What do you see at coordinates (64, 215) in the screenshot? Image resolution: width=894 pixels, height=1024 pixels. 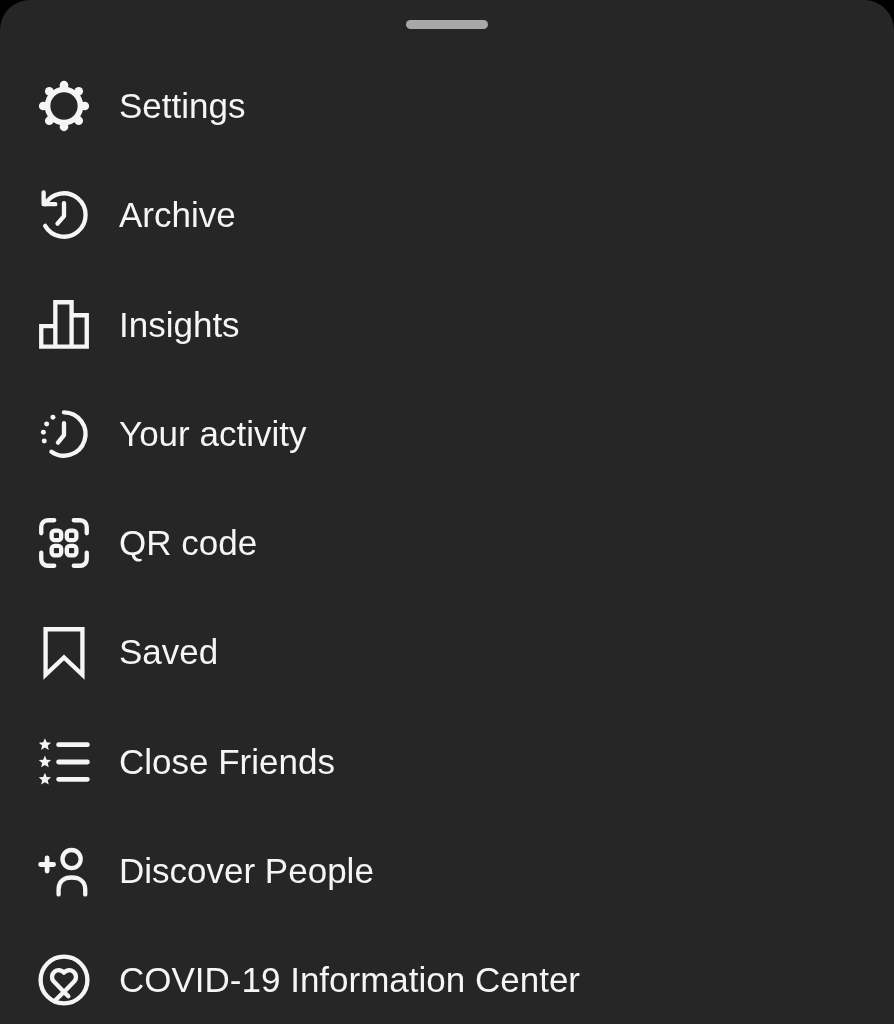 I see `clock-arrow-icon` at bounding box center [64, 215].